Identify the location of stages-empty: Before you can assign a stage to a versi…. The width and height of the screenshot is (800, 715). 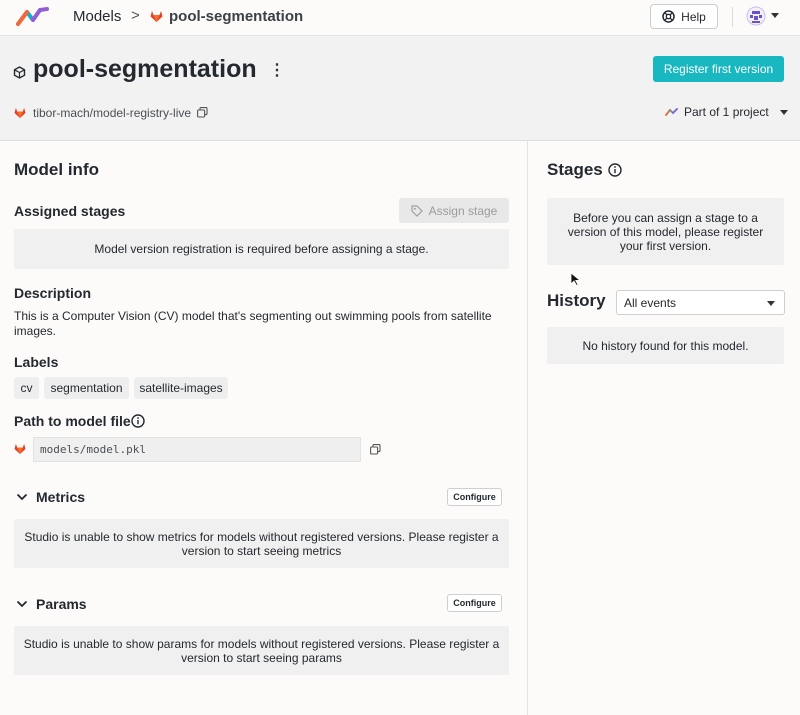
(665, 231).